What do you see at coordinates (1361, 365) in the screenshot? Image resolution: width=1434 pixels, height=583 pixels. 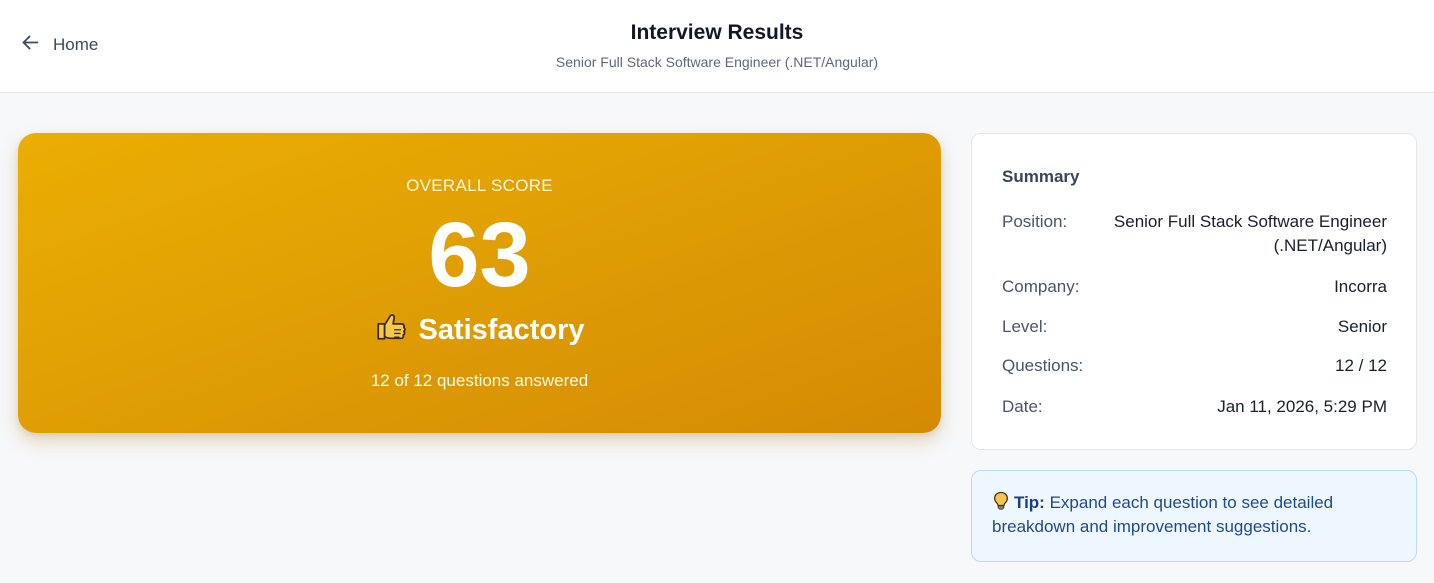 I see `summary-value: 12 / 12` at bounding box center [1361, 365].